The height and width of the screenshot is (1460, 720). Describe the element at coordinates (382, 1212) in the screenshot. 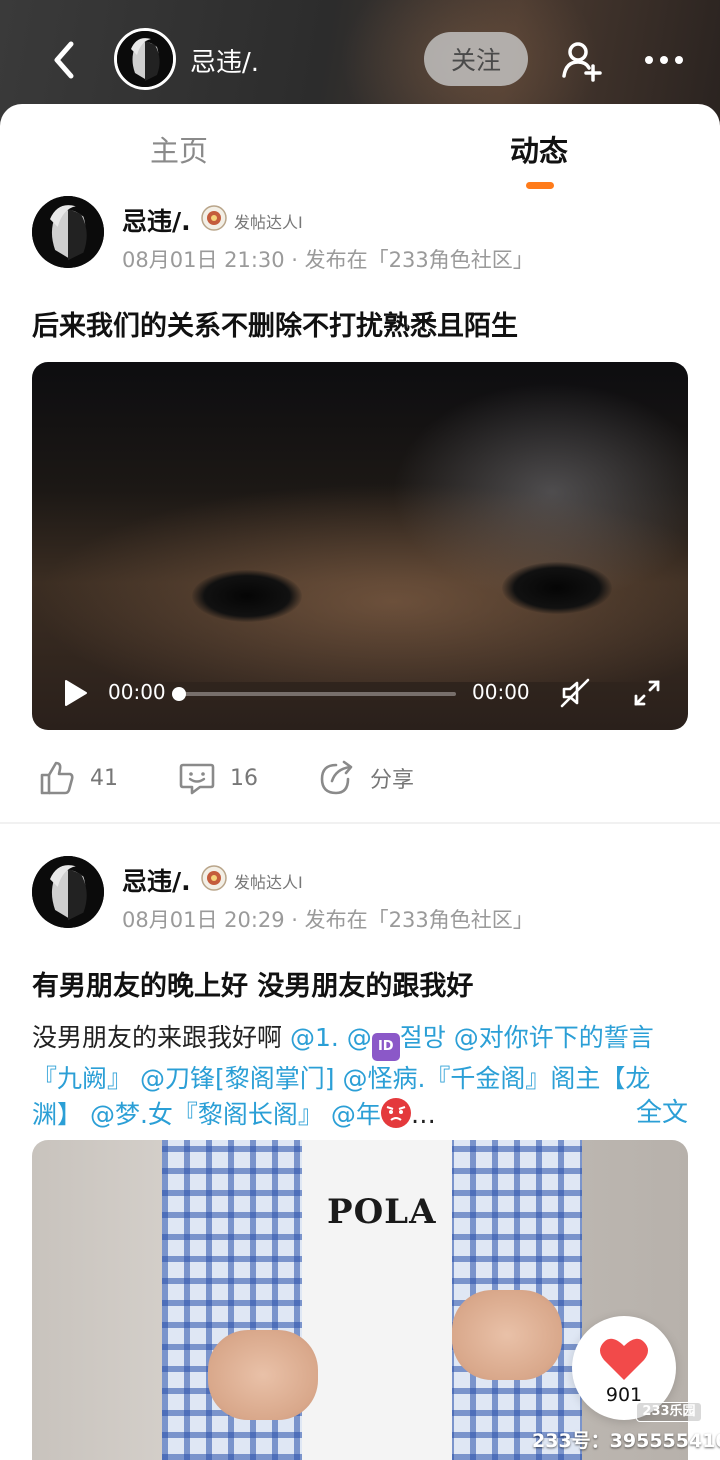

I see `image-shirt-print: POLA` at that location.